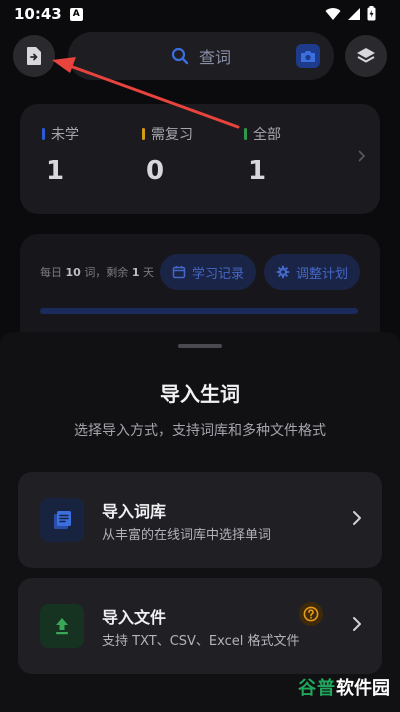 The image size is (400, 712). I want to click on file-import-icon, so click(34, 56).